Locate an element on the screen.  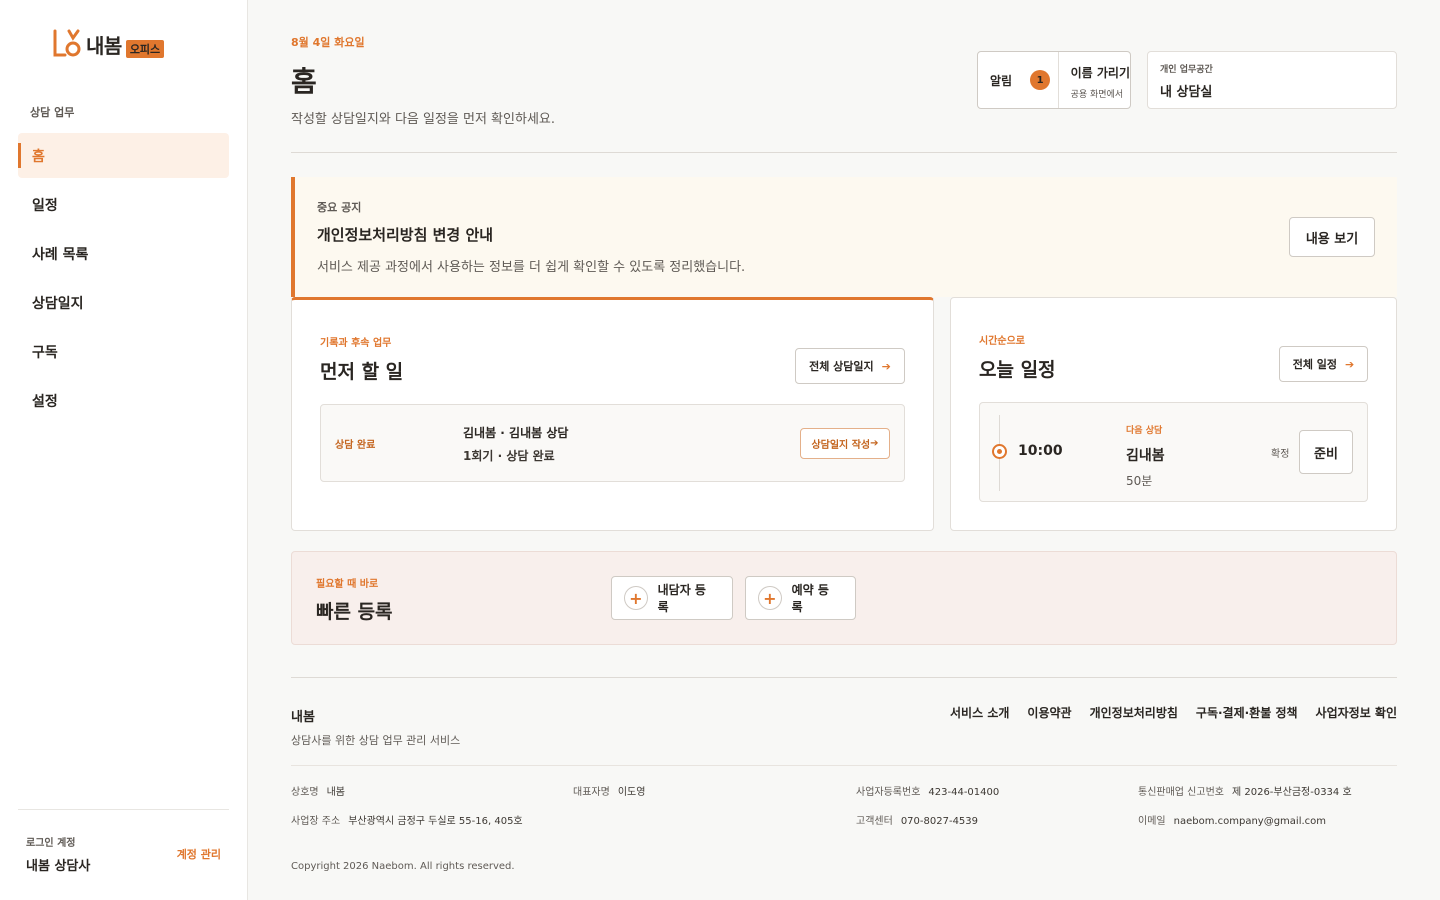
footer-link-business: 사업자정보 확인 is located at coordinates (1356, 712).